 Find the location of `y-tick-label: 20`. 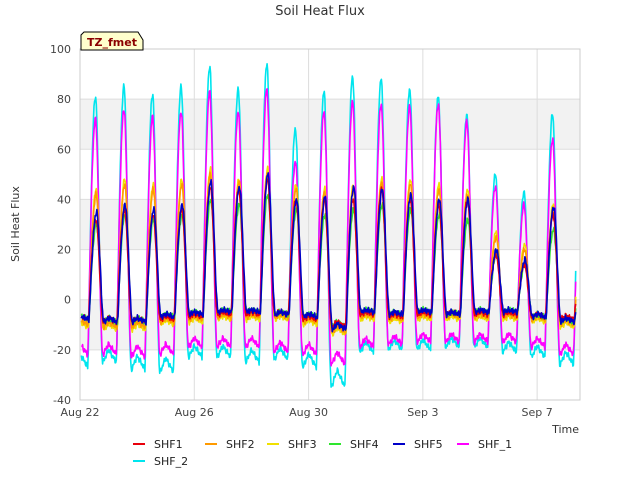

y-tick-label: 20 is located at coordinates (64, 250).